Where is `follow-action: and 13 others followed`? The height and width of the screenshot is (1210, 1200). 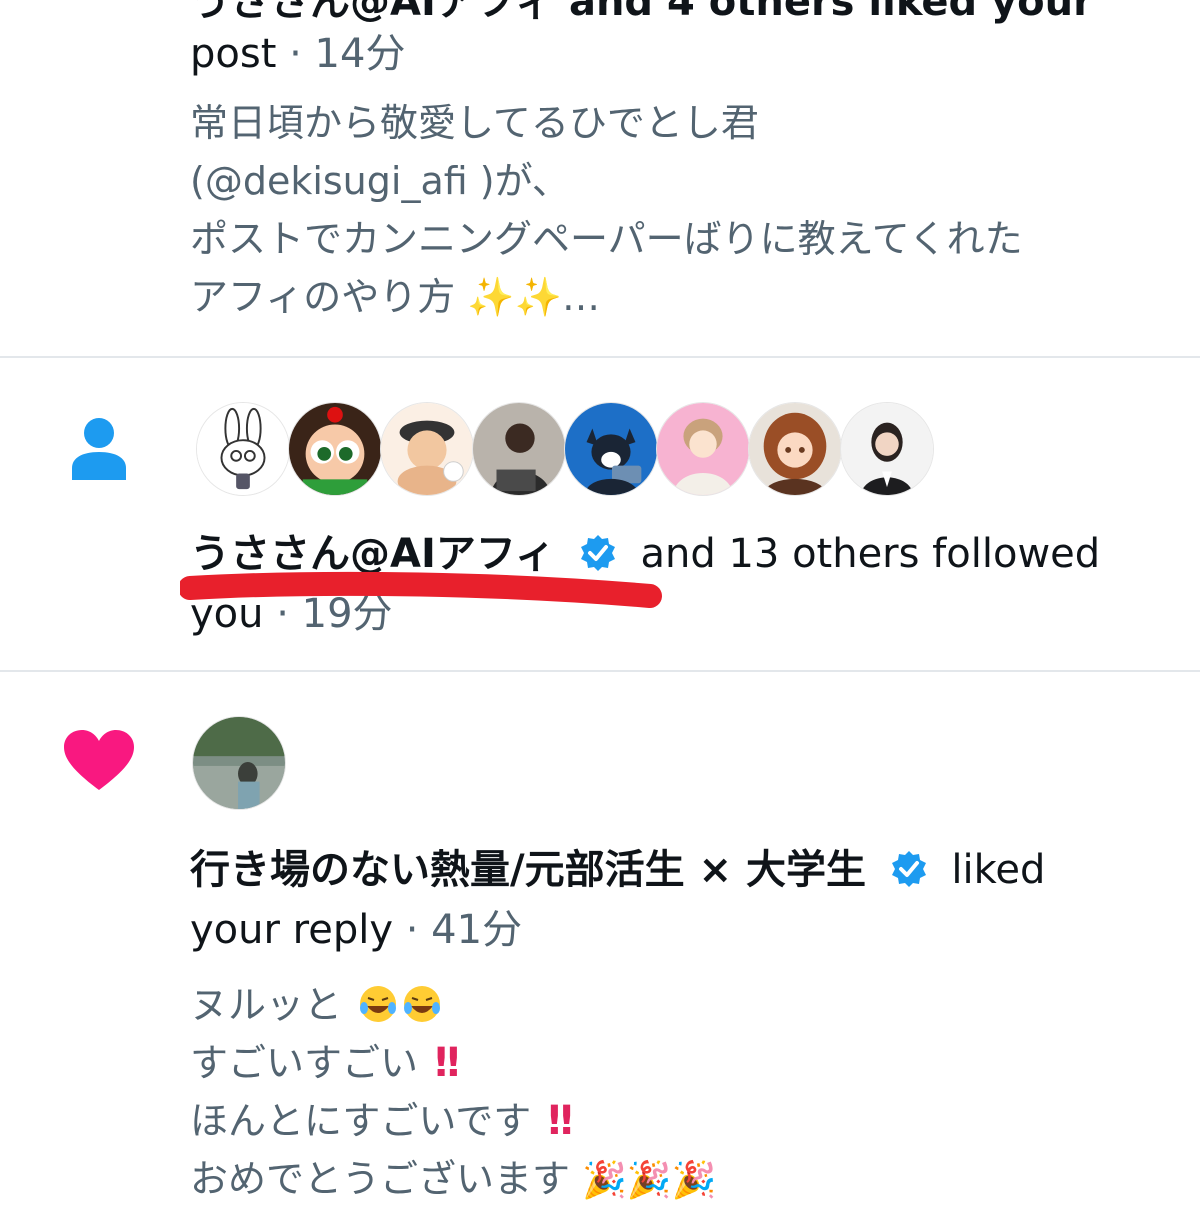 follow-action: and 13 others followed is located at coordinates (870, 554).